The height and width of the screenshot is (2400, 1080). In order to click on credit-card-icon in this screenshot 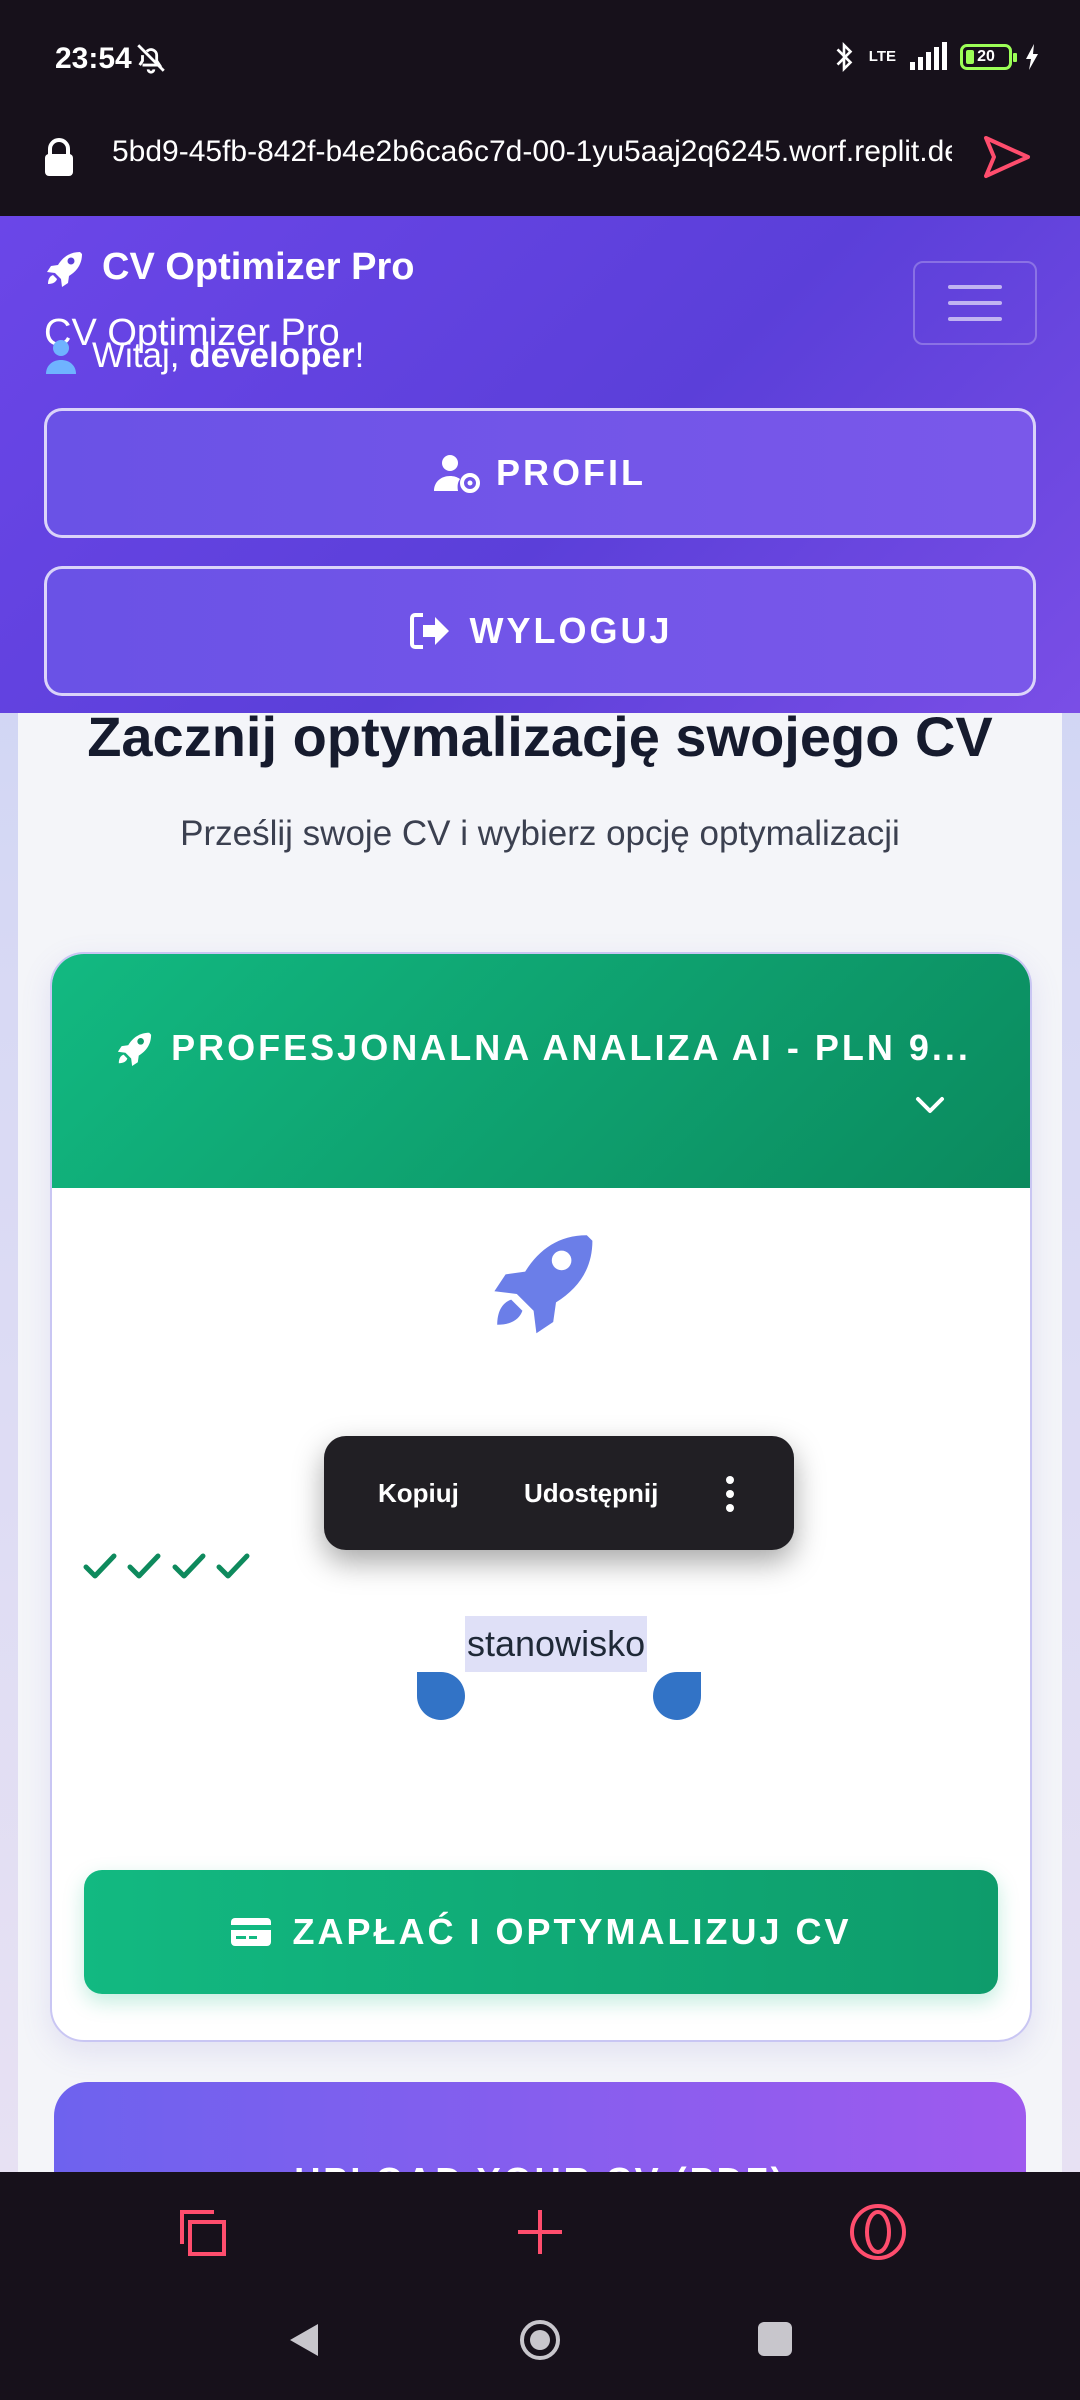, I will do `click(251, 1932)`.